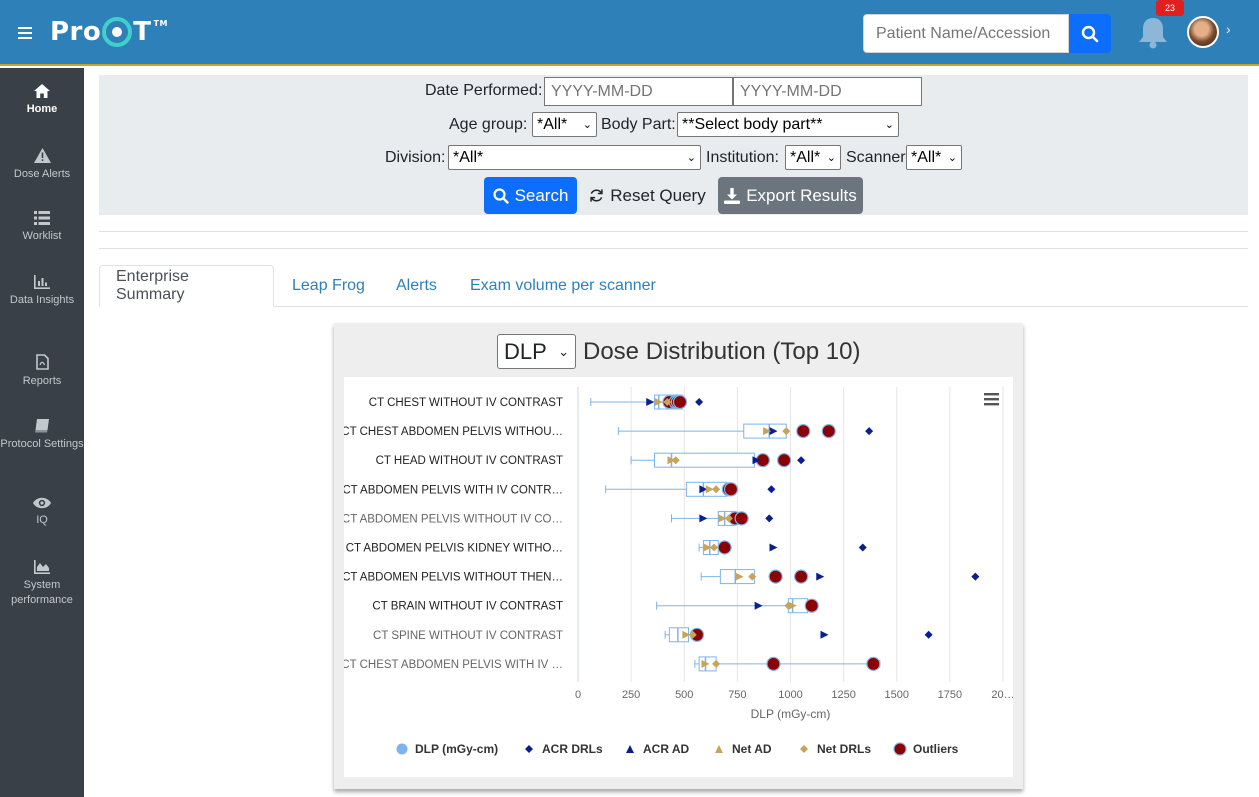 This screenshot has height=797, width=1259. I want to click on legend-net-drl-symbol, so click(804, 749).